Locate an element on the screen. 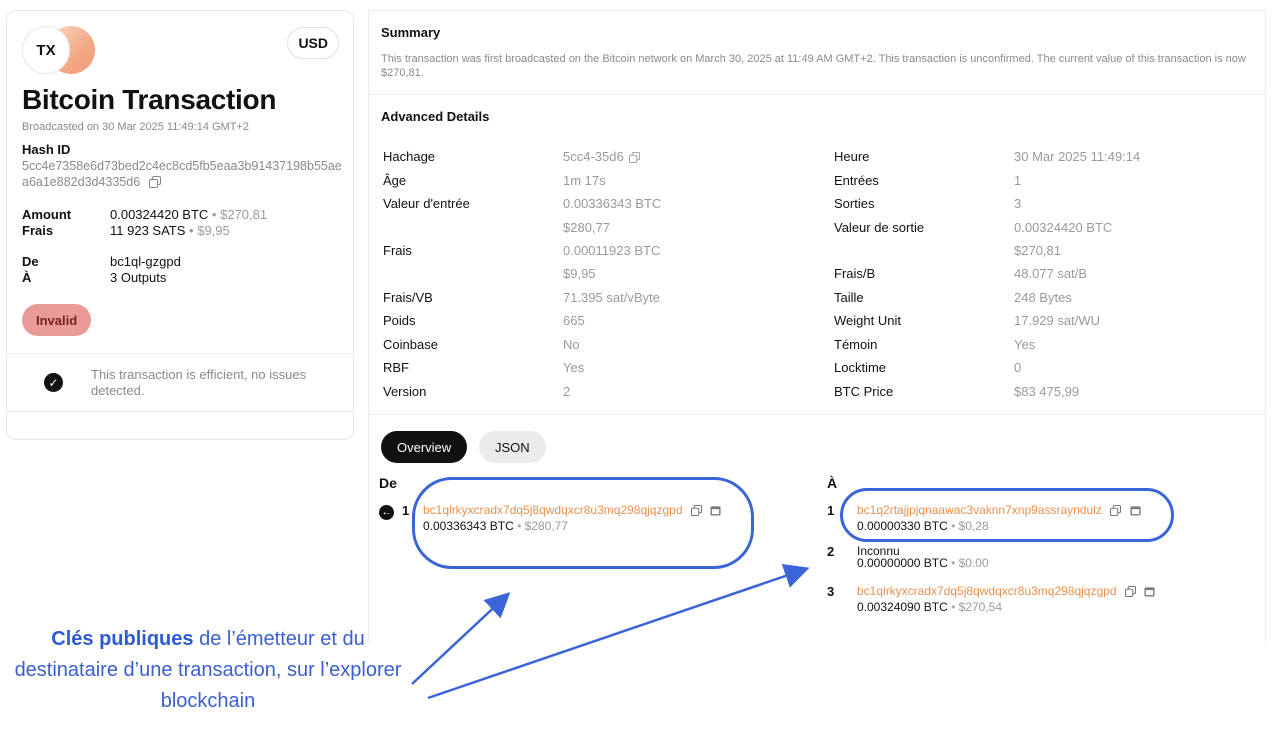  detail-row: $280,77 is located at coordinates (496, 227).